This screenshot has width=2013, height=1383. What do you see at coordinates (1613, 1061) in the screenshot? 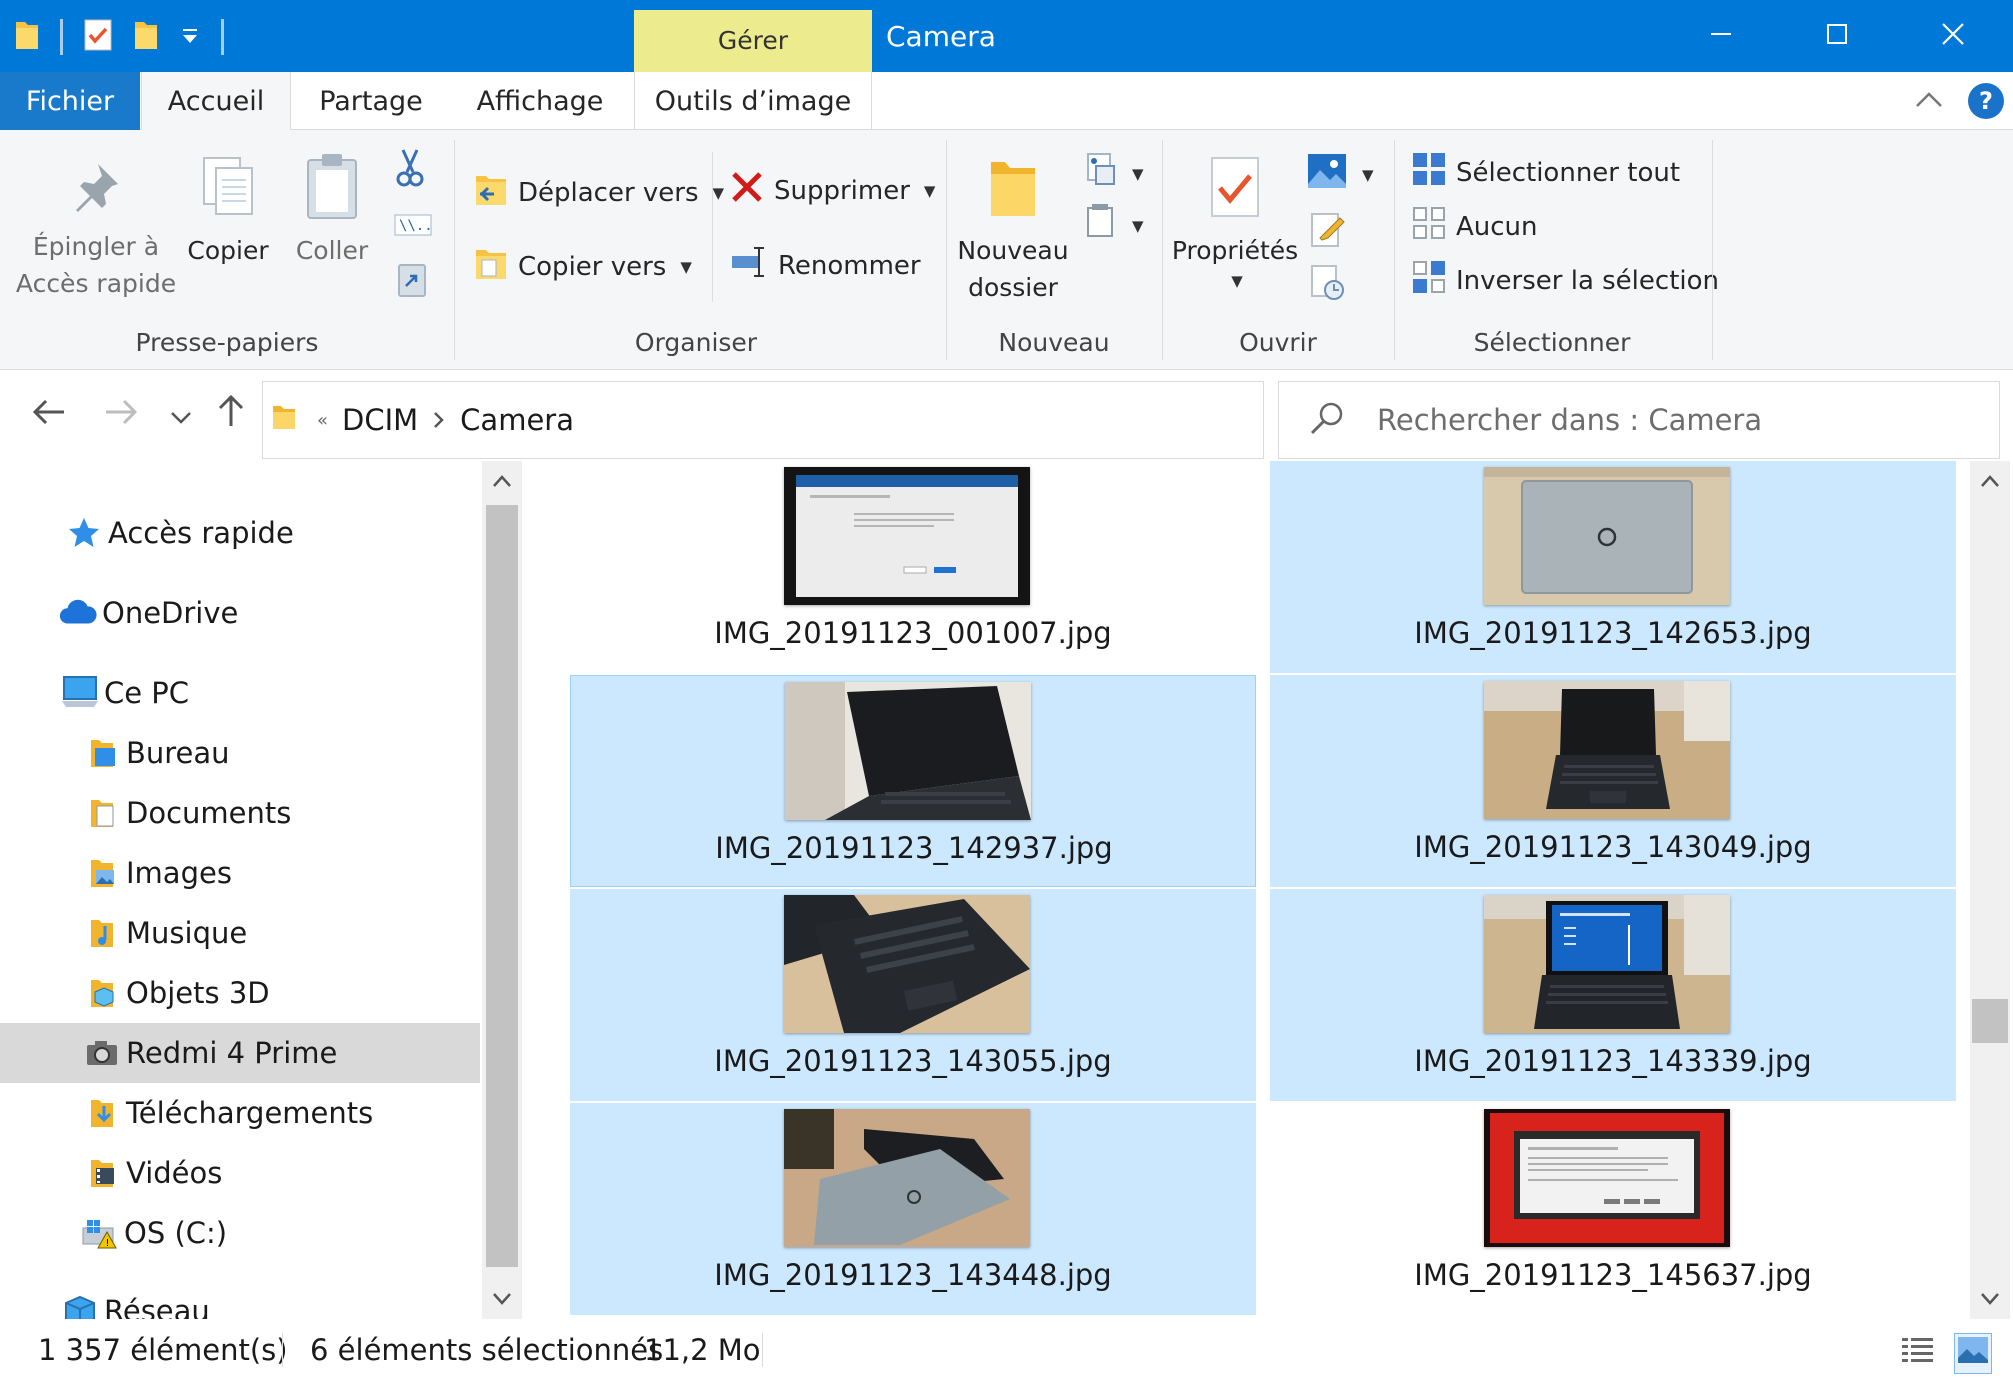
I see `file-name: IMG_20191123_143339.jpg` at bounding box center [1613, 1061].